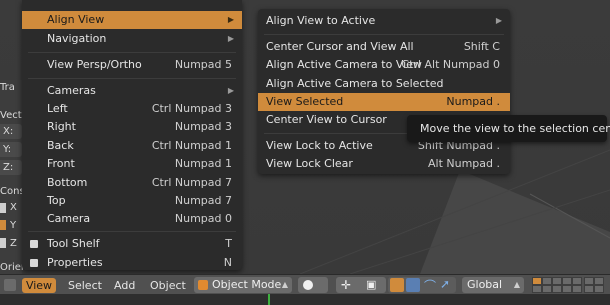  I want to click on layer-1-button, so click(537, 281).